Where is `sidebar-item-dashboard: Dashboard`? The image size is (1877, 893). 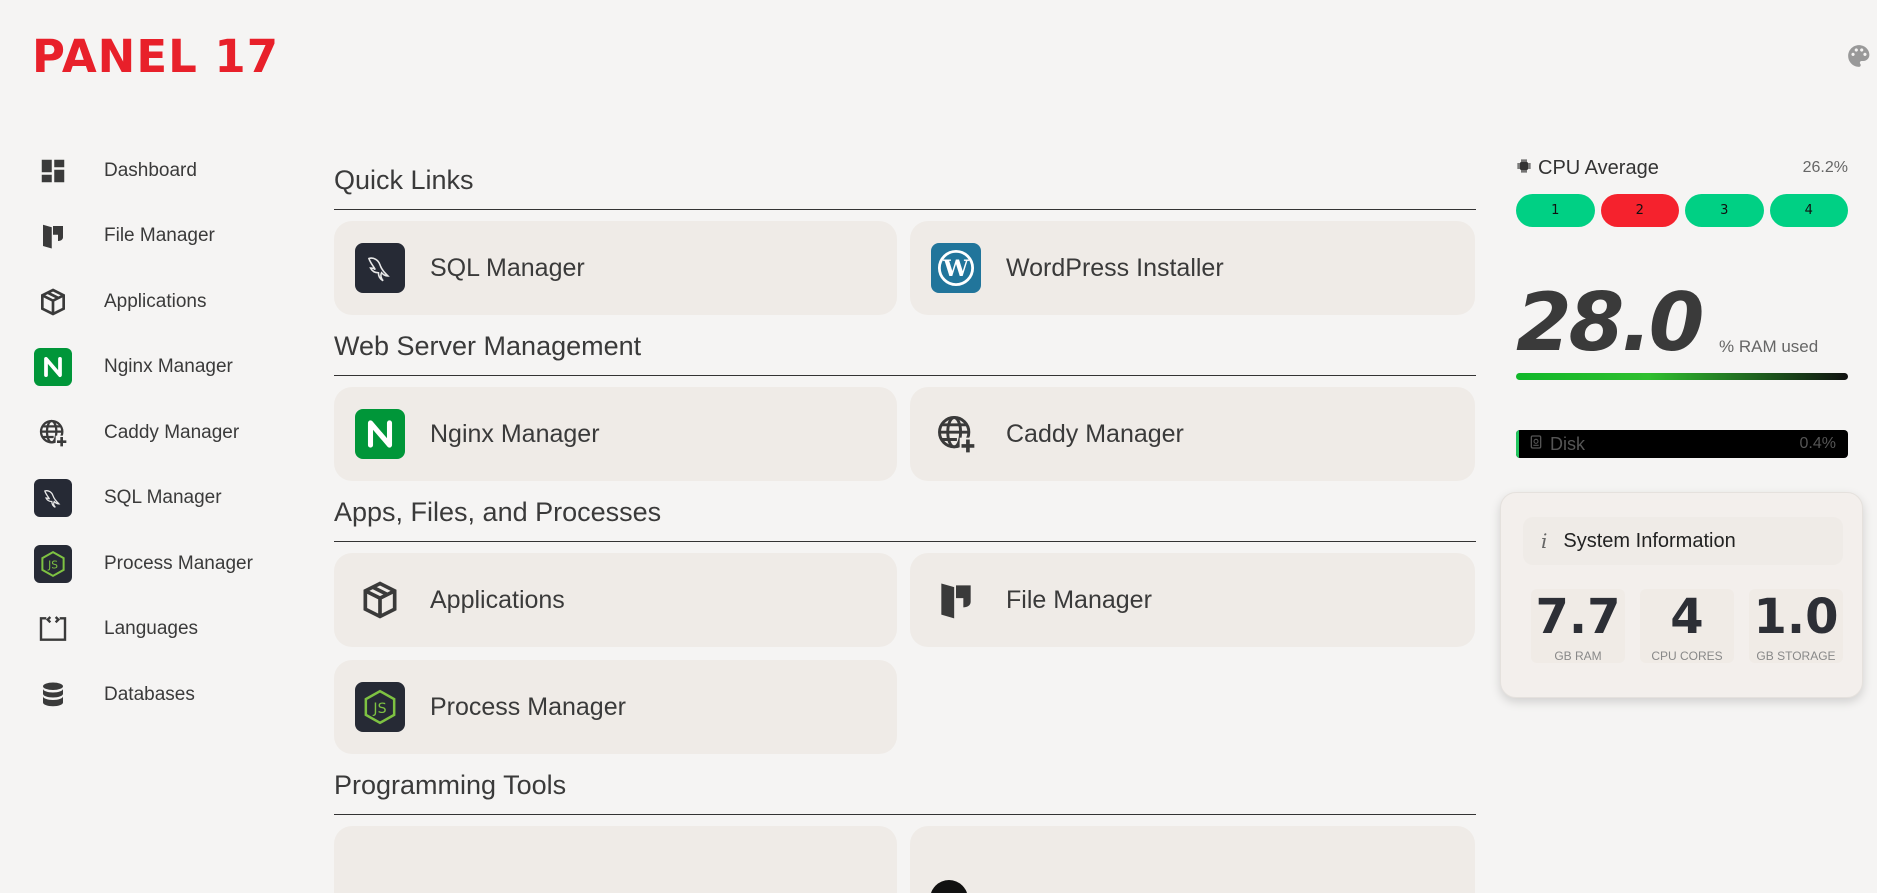
sidebar-item-dashboard: Dashboard is located at coordinates (154, 171).